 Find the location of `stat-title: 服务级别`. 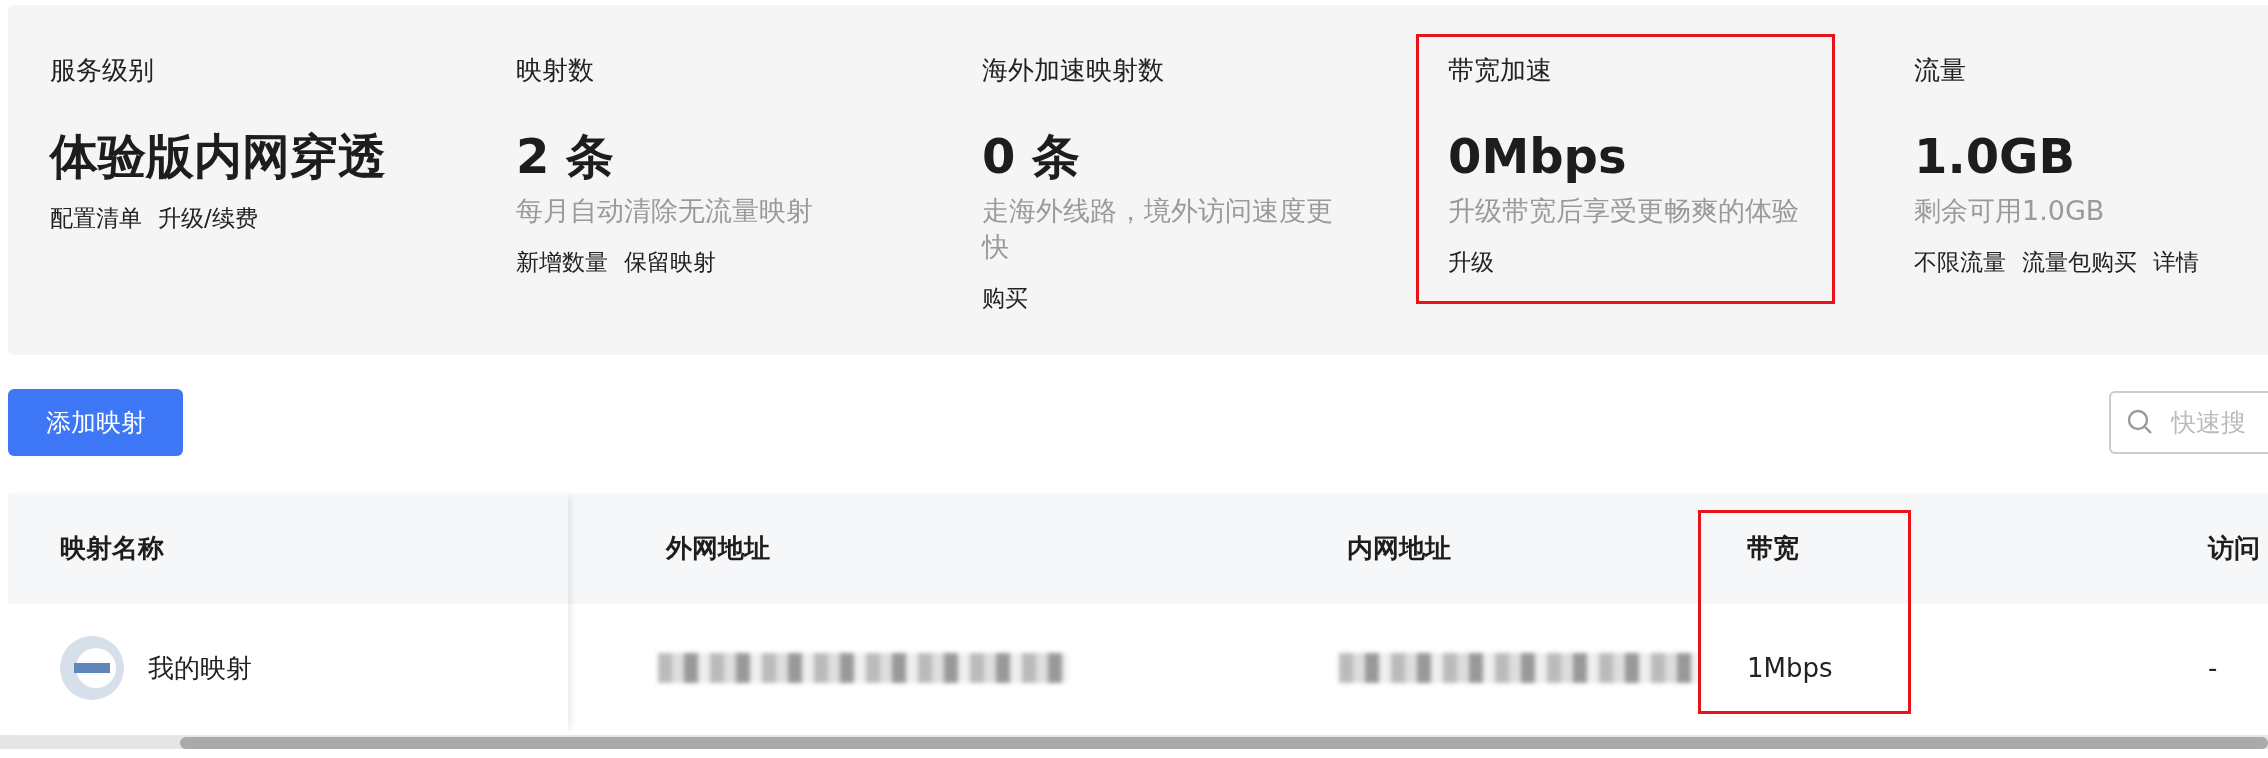

stat-title: 服务级别 is located at coordinates (102, 70).